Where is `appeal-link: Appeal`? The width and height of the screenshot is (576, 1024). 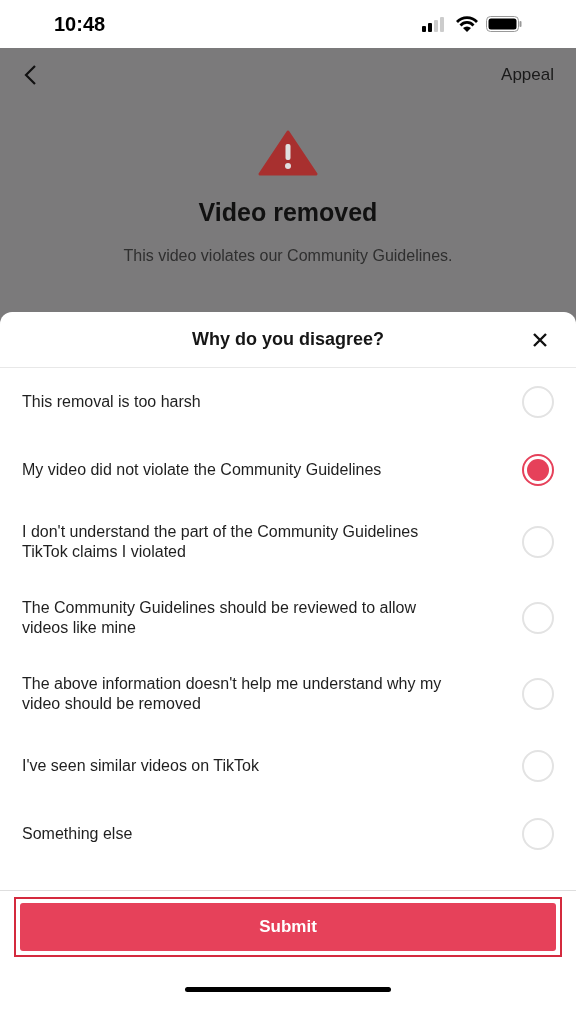 appeal-link: Appeal is located at coordinates (527, 75).